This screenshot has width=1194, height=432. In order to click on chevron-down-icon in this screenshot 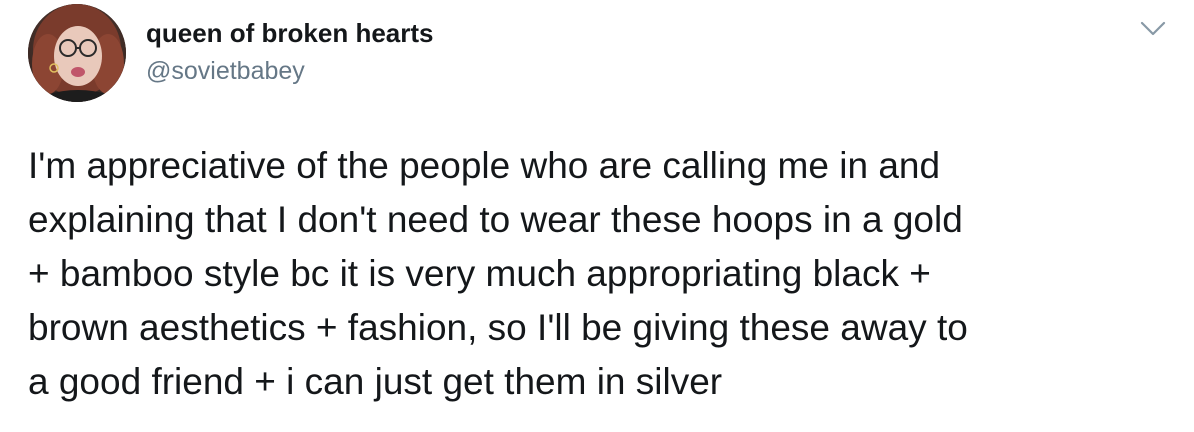, I will do `click(1153, 28)`.